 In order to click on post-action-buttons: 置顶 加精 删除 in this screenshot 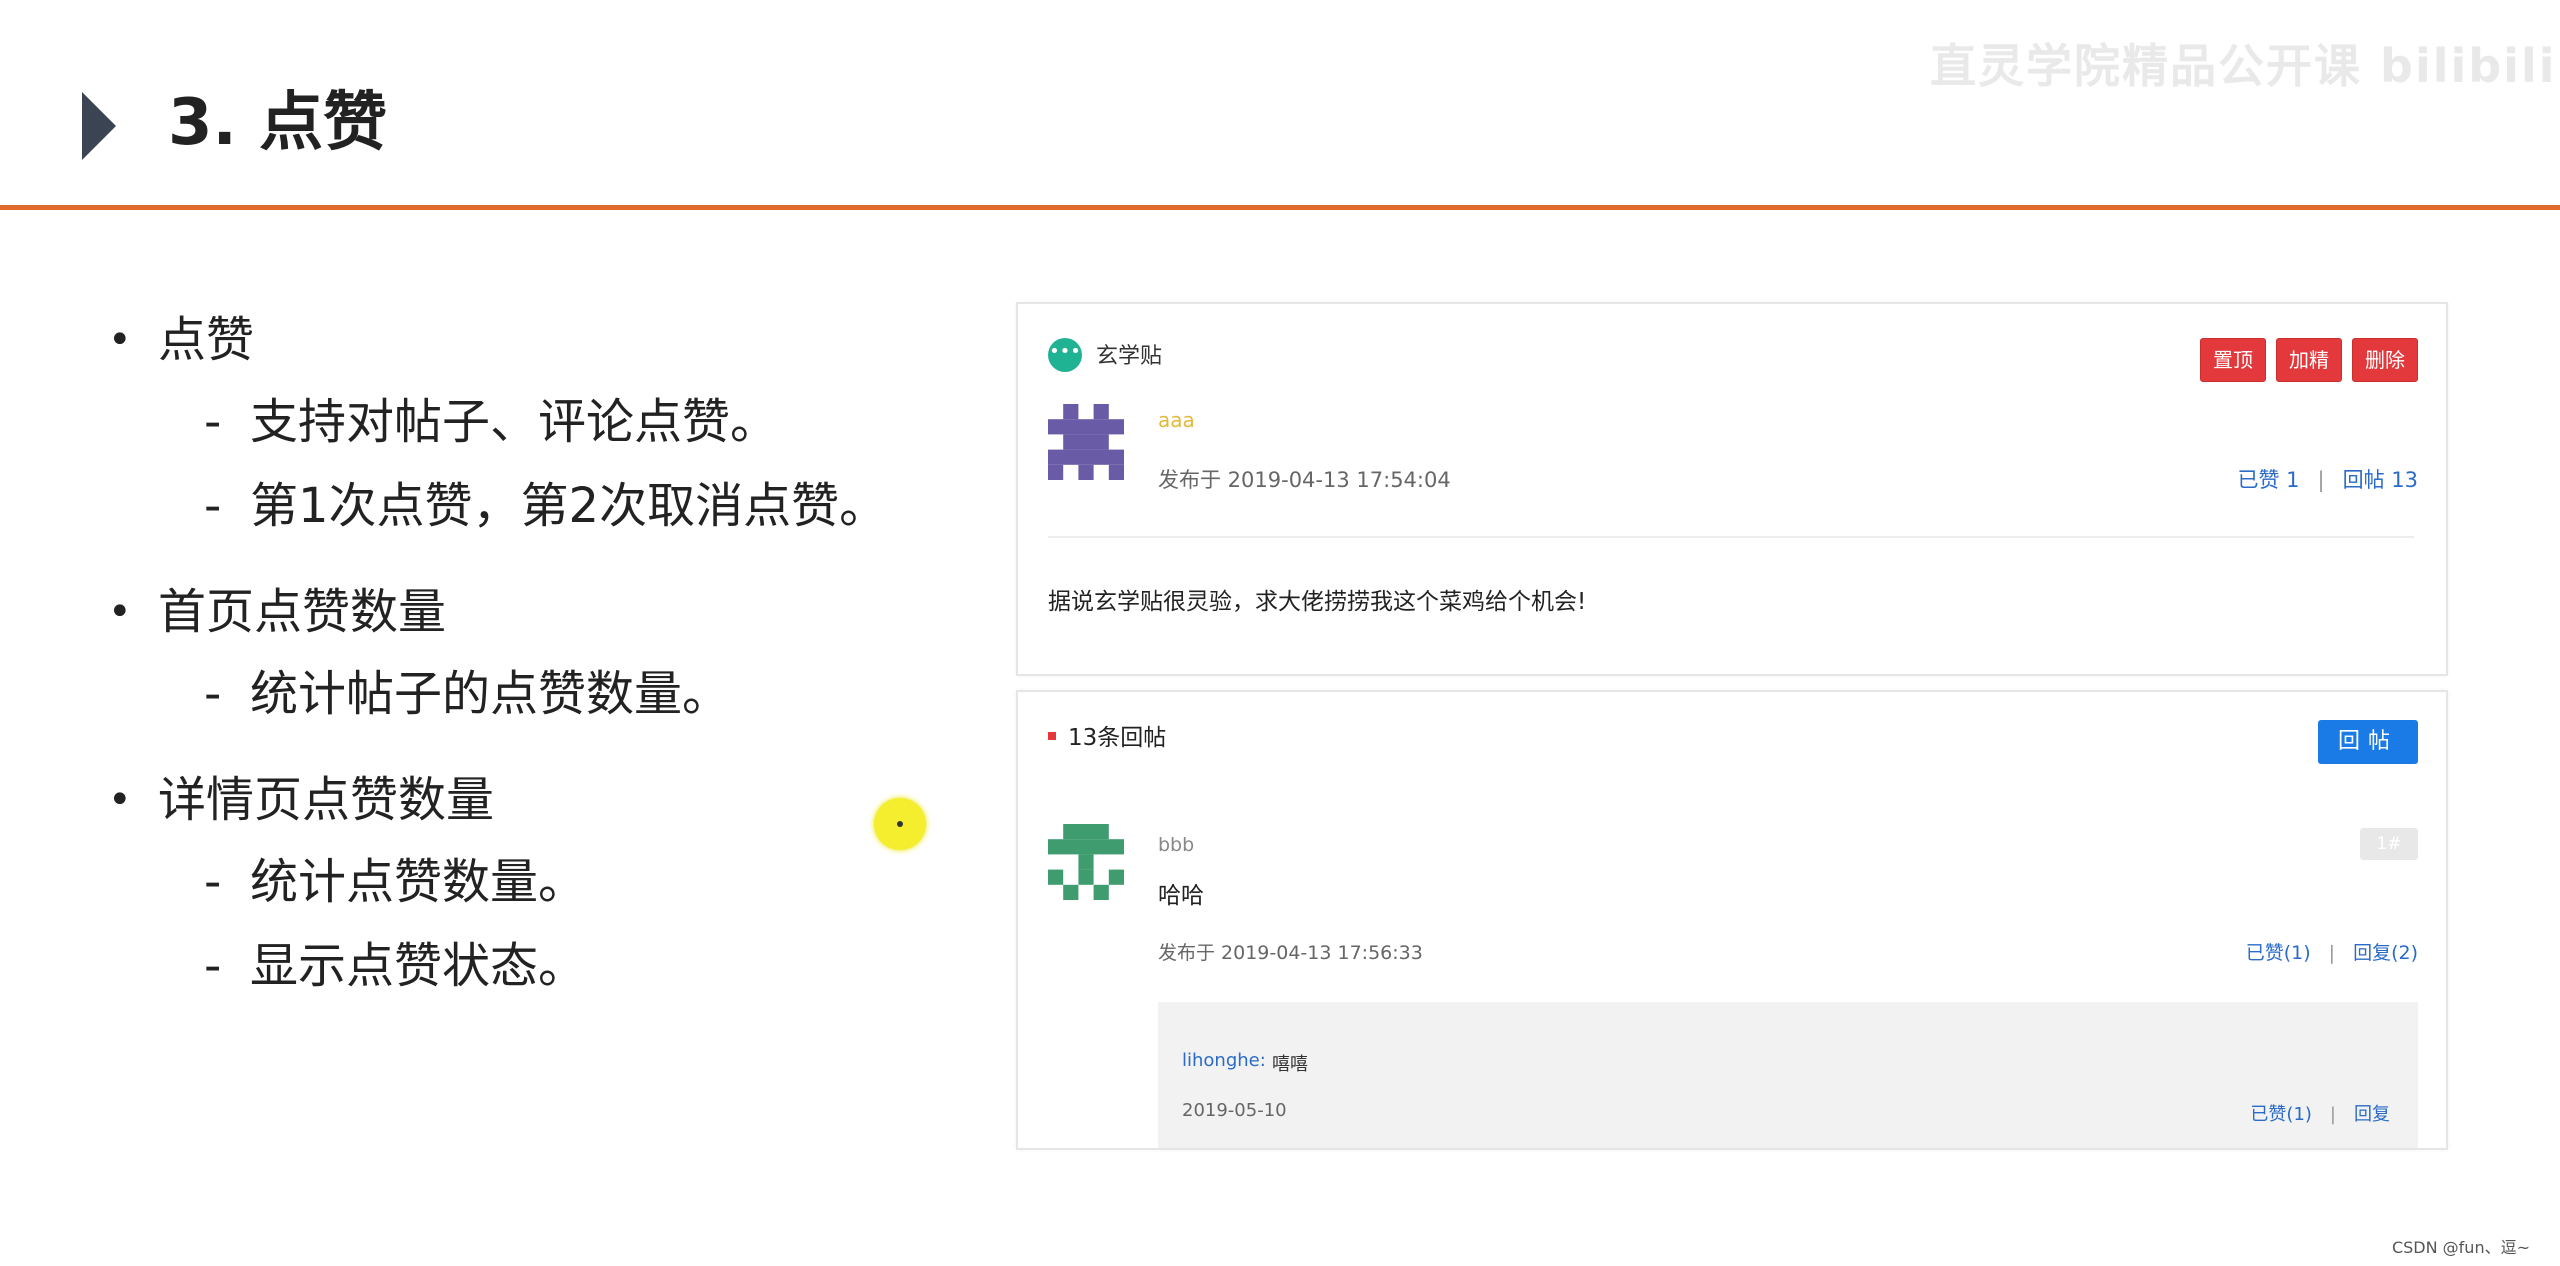, I will do `click(2309, 360)`.